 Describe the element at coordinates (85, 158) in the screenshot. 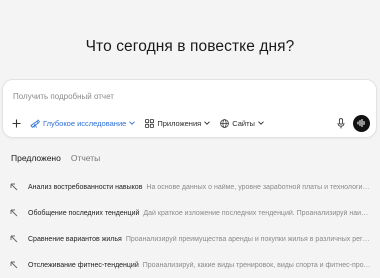

I see `tab-reports: Отчеты` at that location.